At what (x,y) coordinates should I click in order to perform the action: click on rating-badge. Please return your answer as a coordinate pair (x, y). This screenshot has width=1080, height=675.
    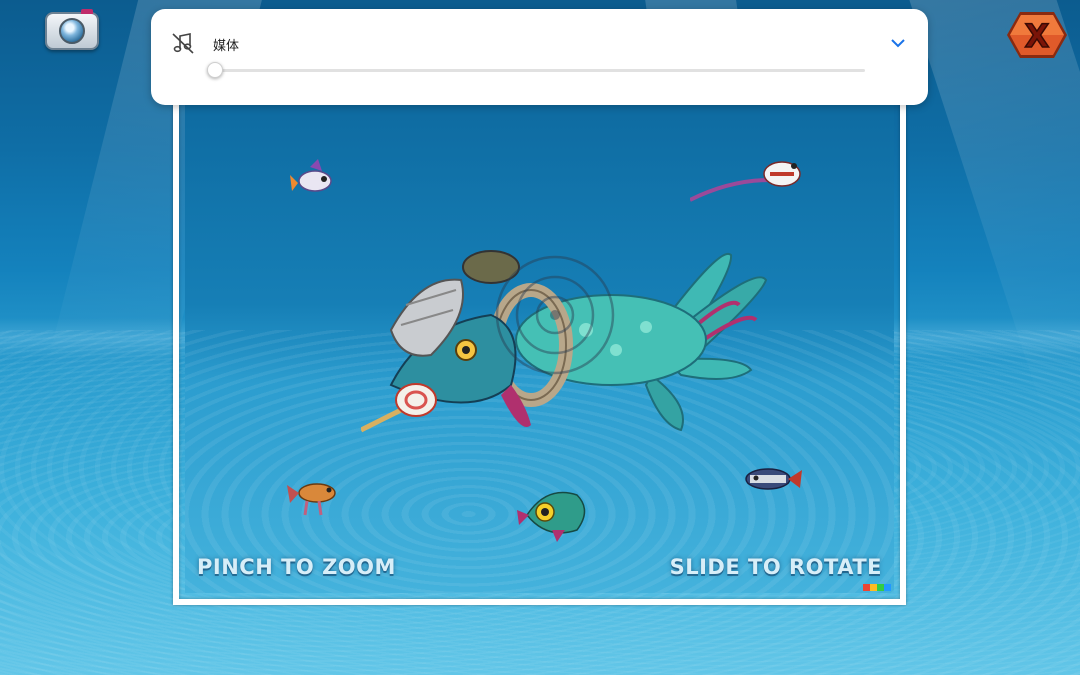
    Looking at the image, I should click on (877, 587).